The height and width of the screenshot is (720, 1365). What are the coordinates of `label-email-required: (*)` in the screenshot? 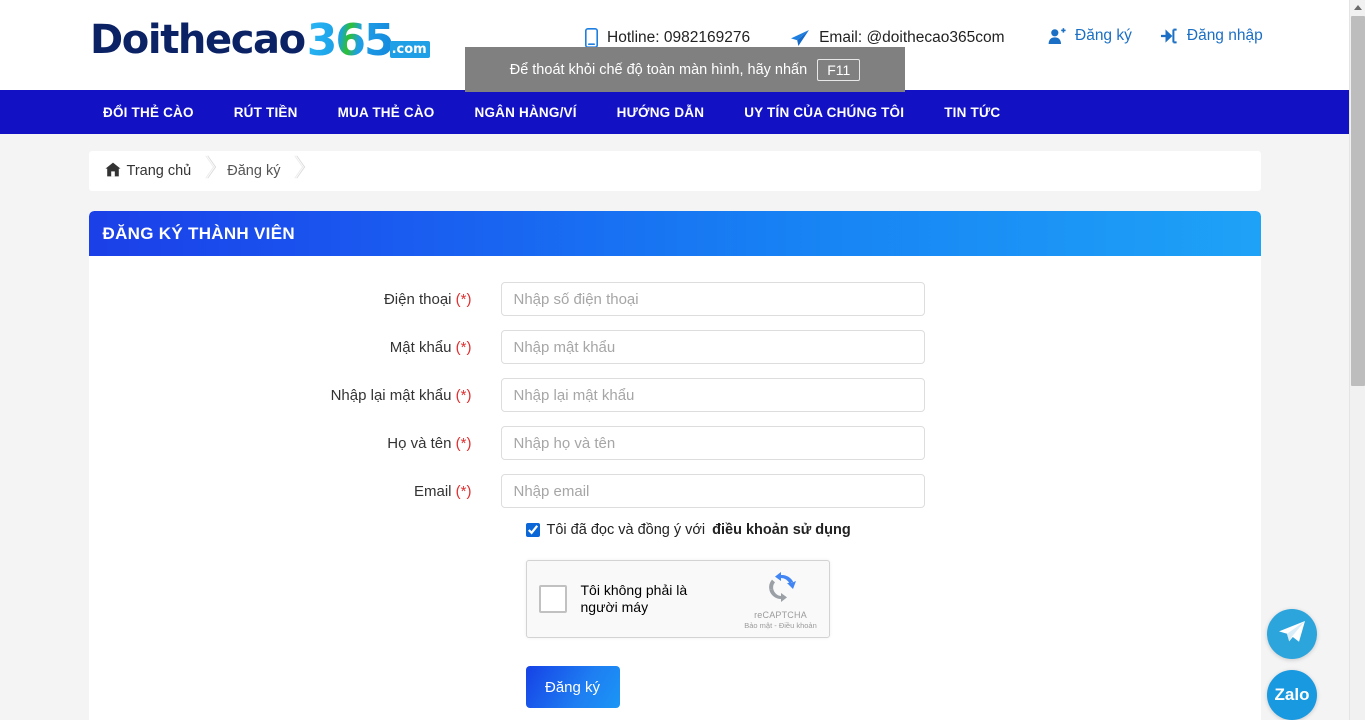 It's located at (463, 491).